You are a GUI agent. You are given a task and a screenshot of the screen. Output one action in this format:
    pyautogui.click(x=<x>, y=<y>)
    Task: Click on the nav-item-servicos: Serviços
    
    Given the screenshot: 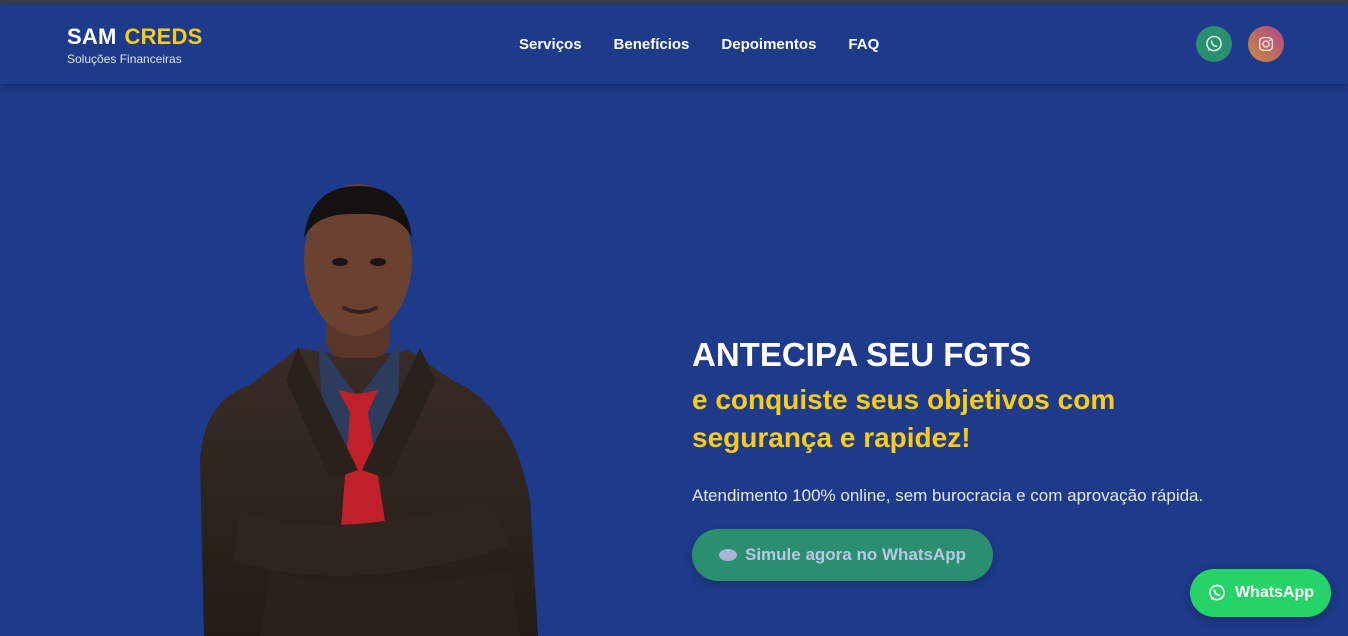 What is the action you would take?
    pyautogui.click(x=550, y=45)
    